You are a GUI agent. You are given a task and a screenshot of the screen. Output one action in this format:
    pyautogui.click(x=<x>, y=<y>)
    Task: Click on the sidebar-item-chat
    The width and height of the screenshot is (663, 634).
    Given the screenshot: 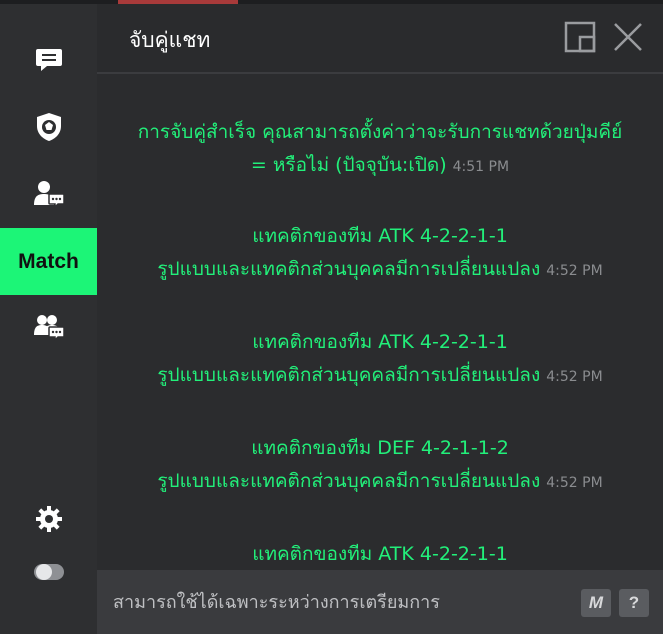 What is the action you would take?
    pyautogui.click(x=48, y=60)
    